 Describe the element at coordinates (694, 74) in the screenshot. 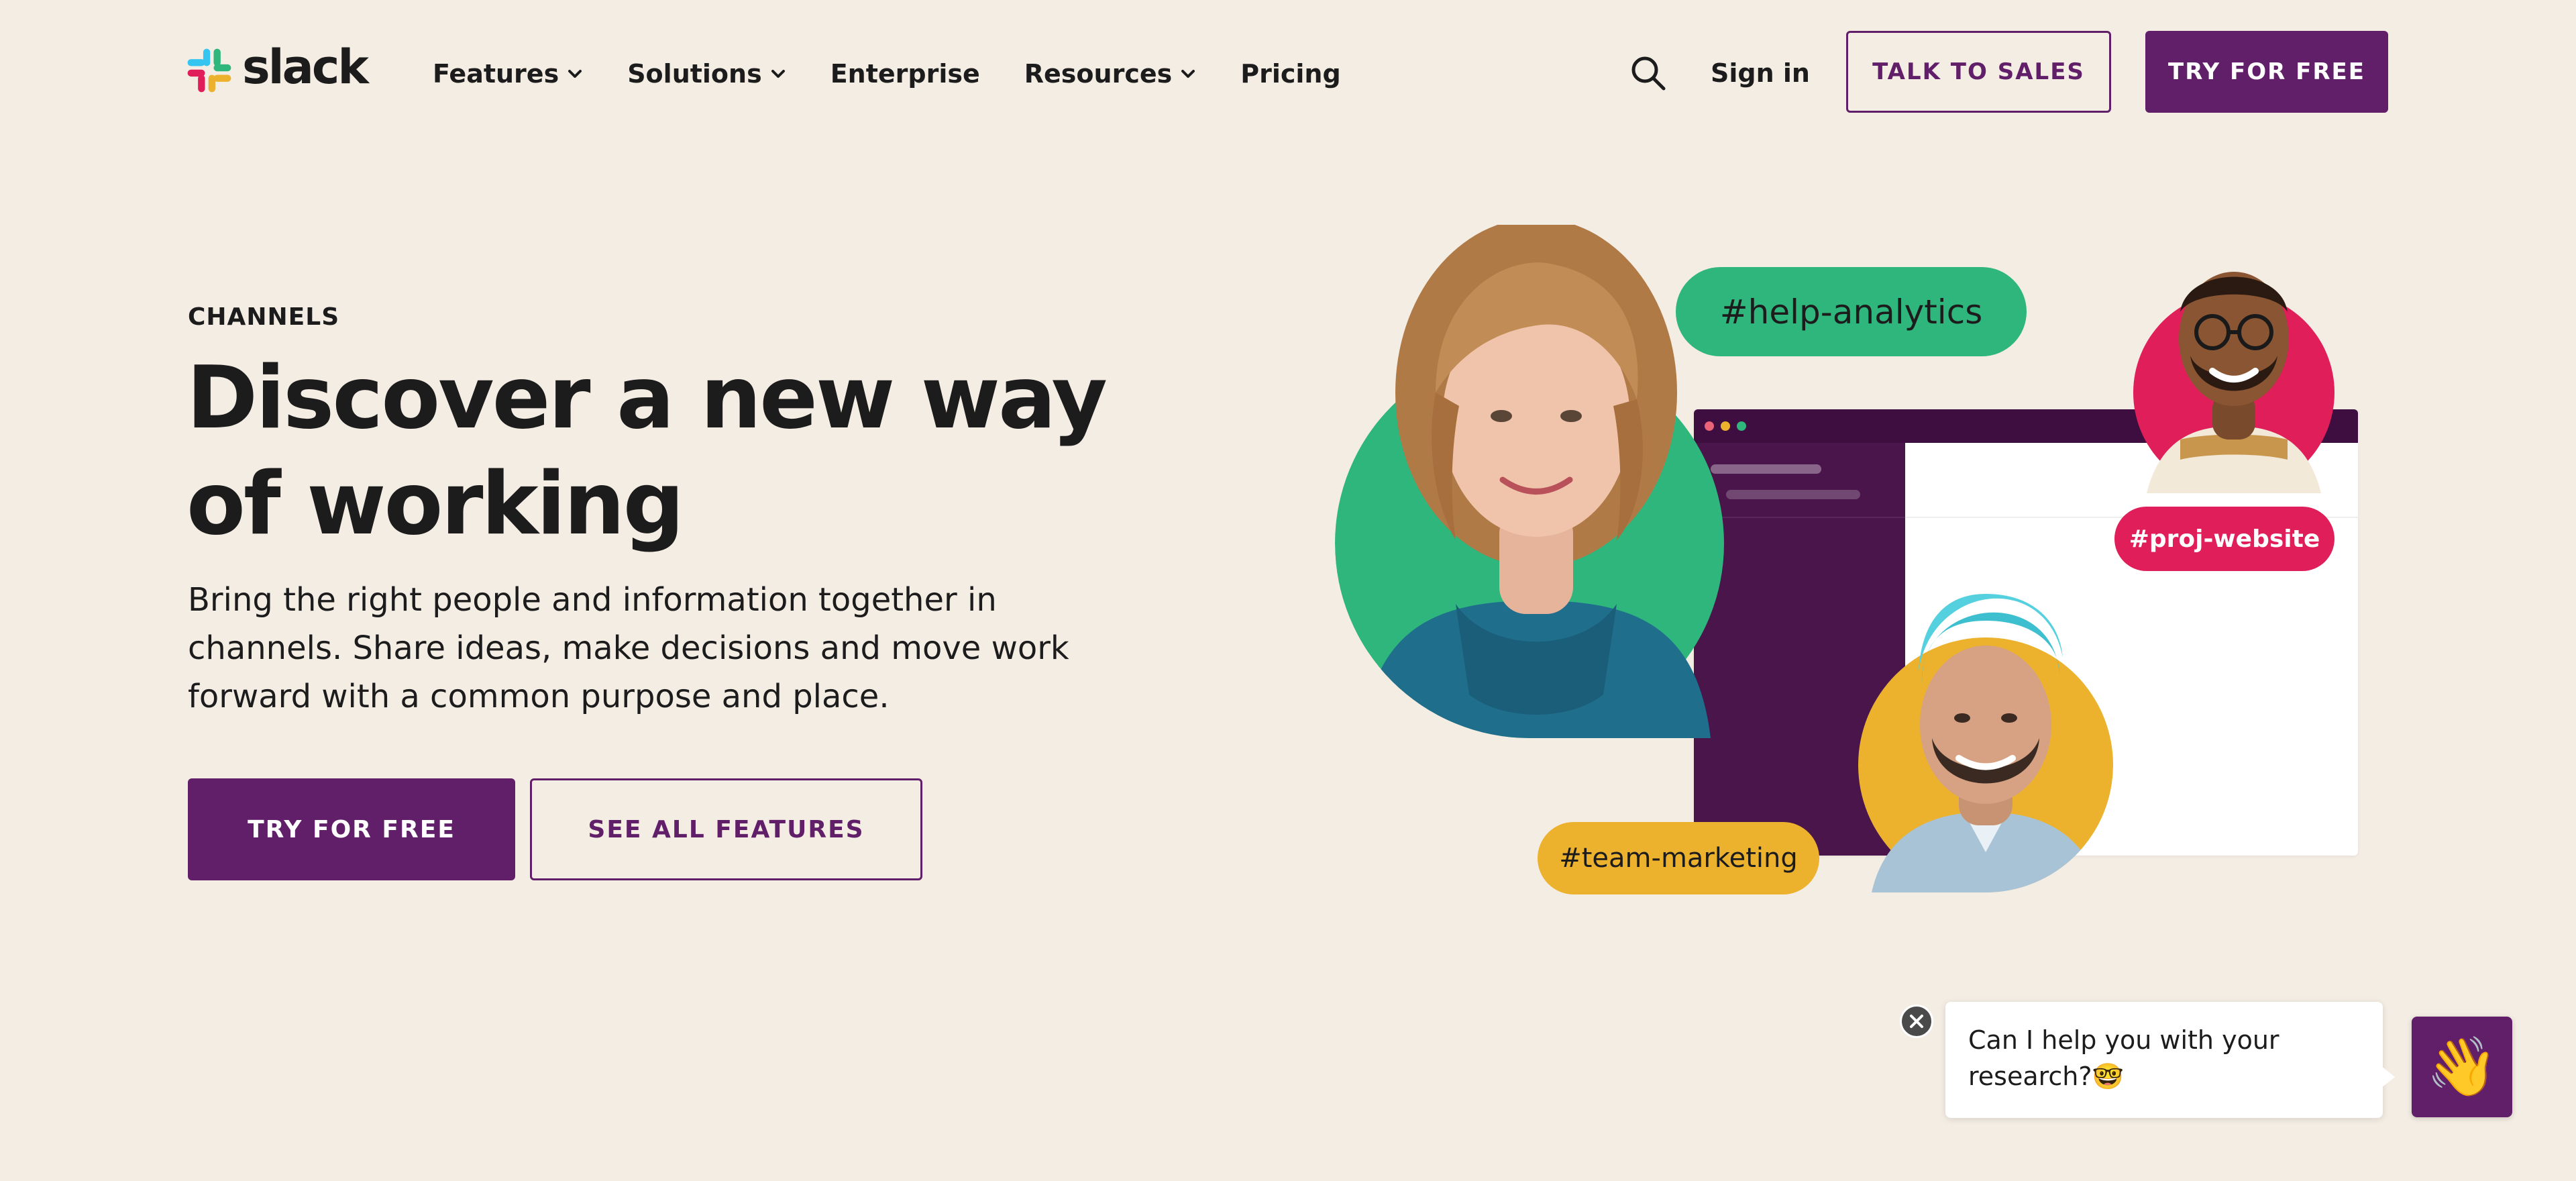

I see `nav-solutions-label: Solutions` at that location.